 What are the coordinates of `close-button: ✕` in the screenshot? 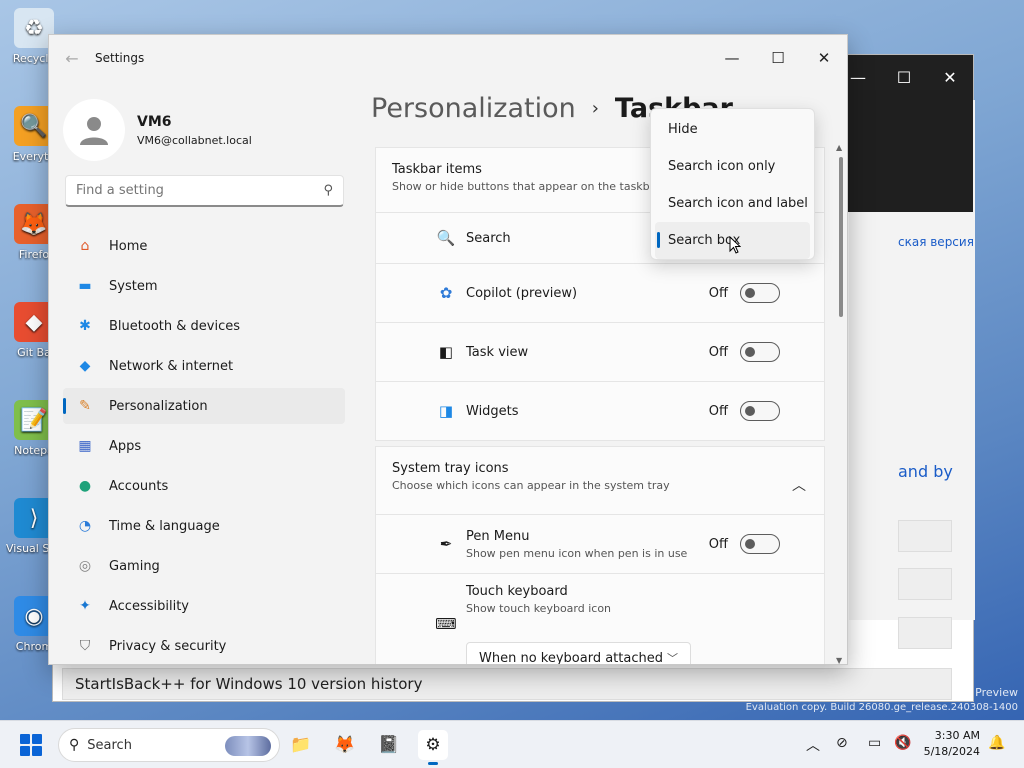 It's located at (824, 58).